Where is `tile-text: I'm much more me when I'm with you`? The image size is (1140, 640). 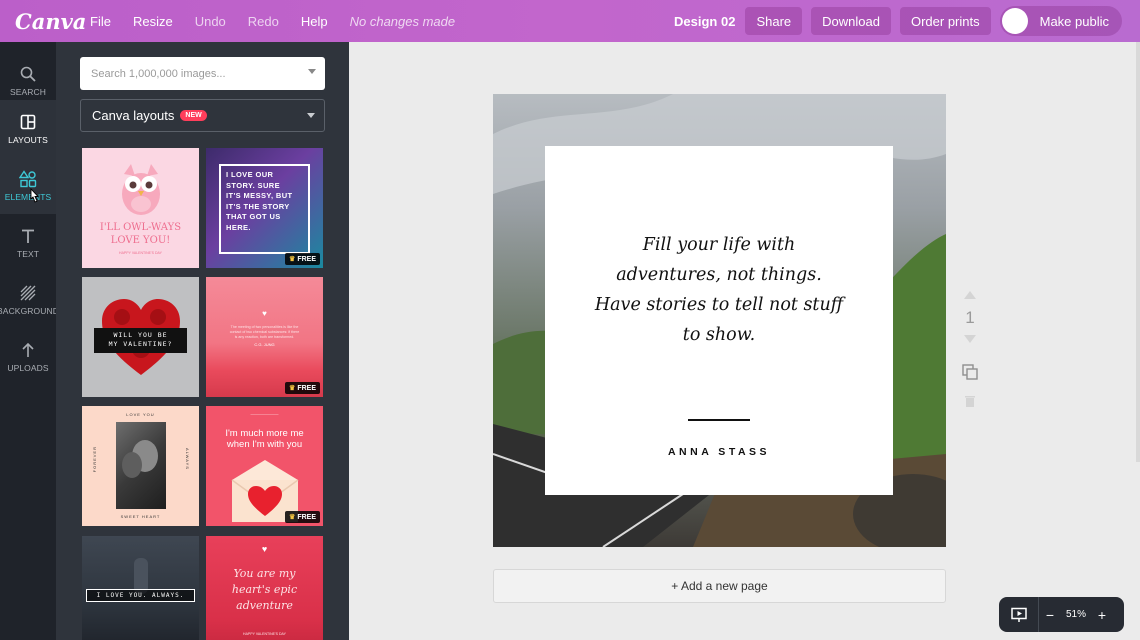 tile-text: I'm much more me when I'm with you is located at coordinates (264, 439).